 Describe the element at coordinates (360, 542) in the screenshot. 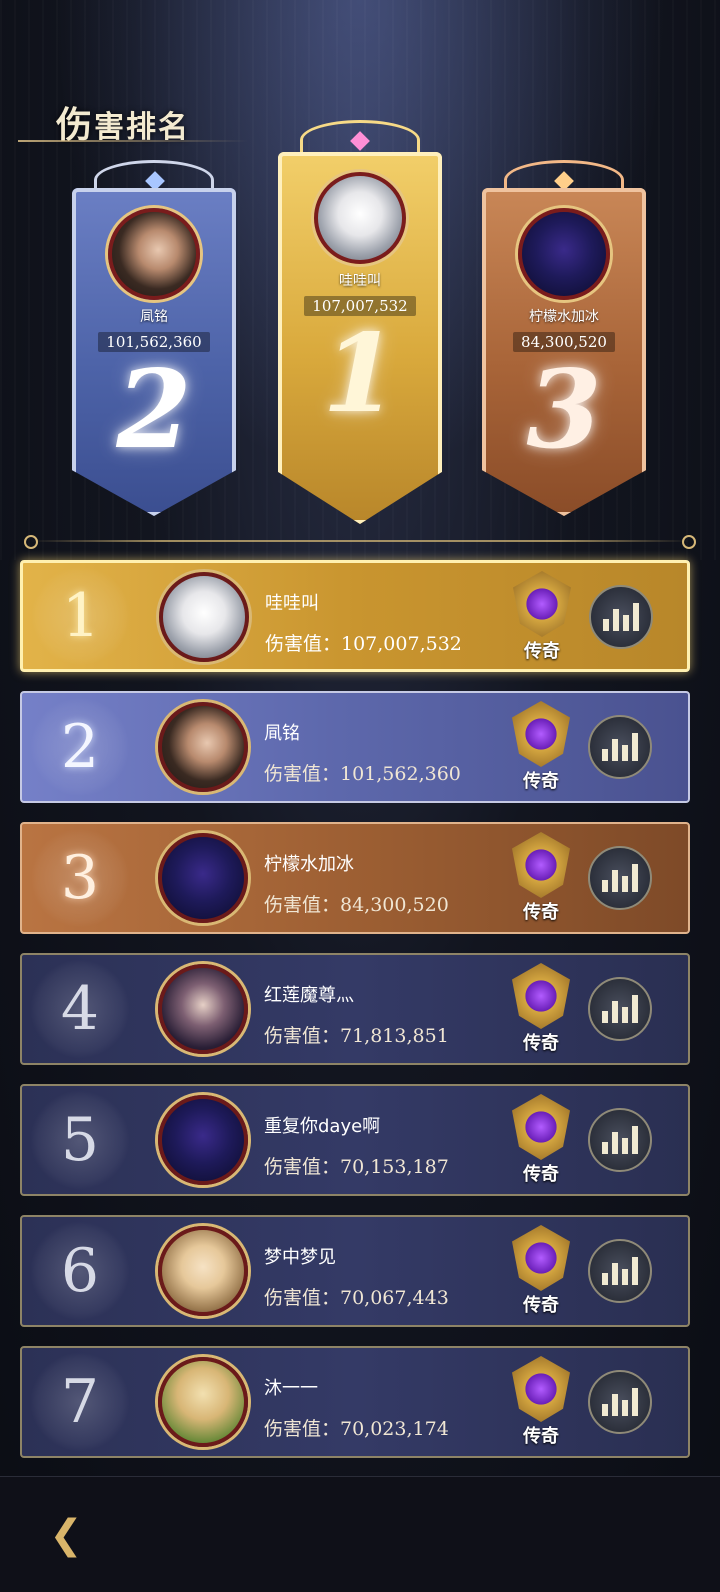

I see `section-divider` at that location.